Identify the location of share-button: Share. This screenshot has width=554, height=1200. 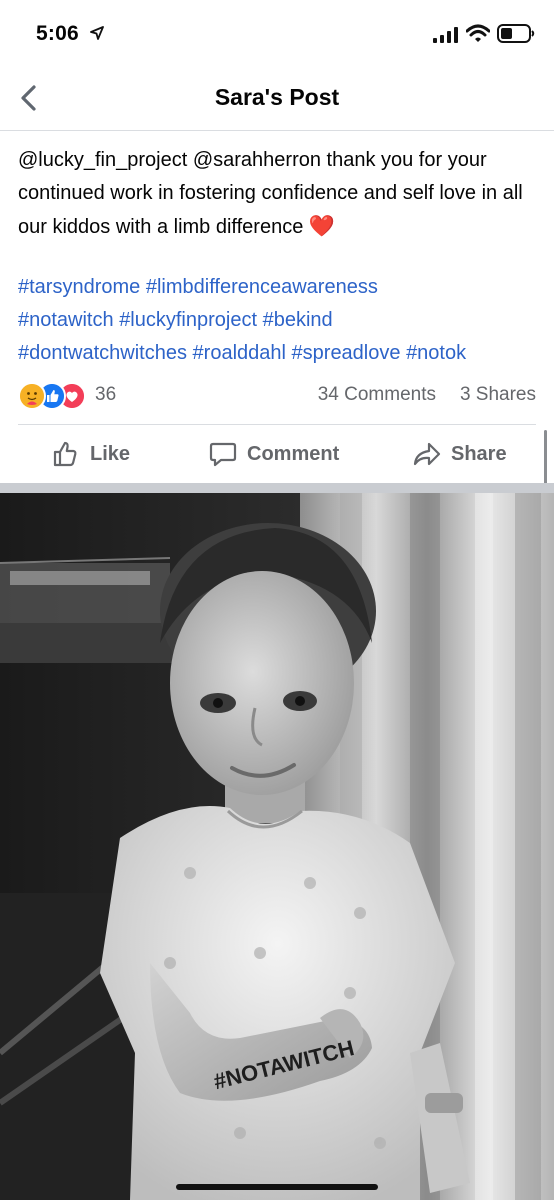
(460, 454).